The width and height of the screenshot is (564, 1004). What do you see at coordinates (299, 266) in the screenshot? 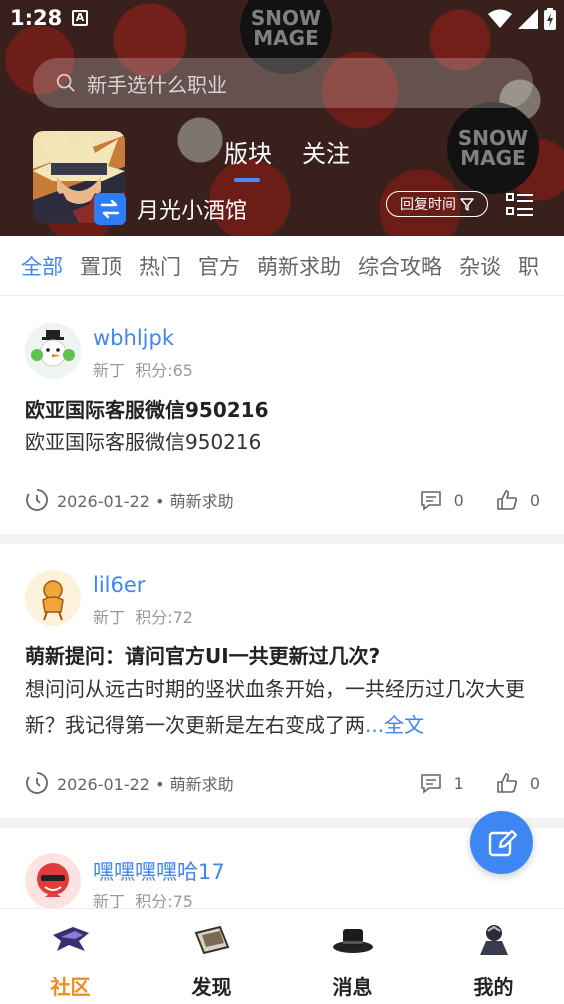
I see `category-newbie-help: 萌新求助` at bounding box center [299, 266].